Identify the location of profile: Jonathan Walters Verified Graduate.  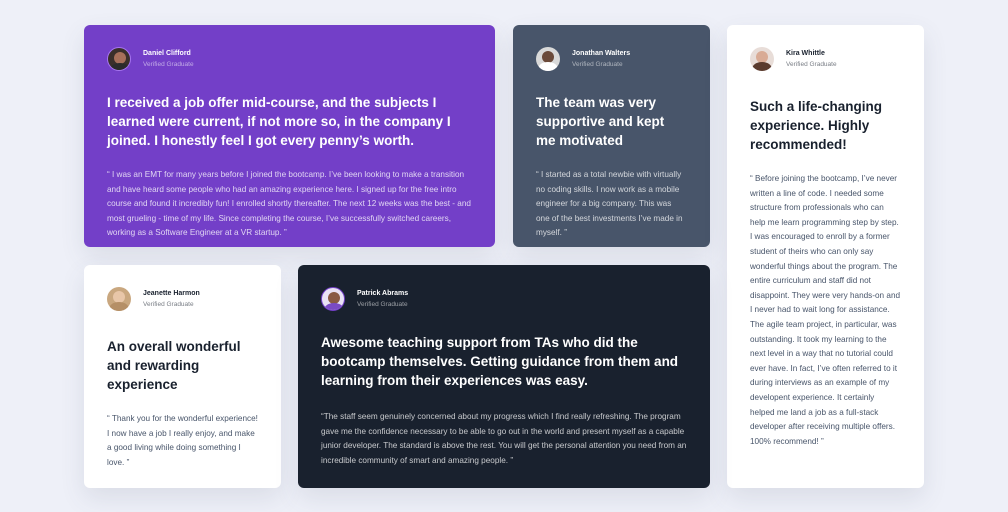
(611, 59).